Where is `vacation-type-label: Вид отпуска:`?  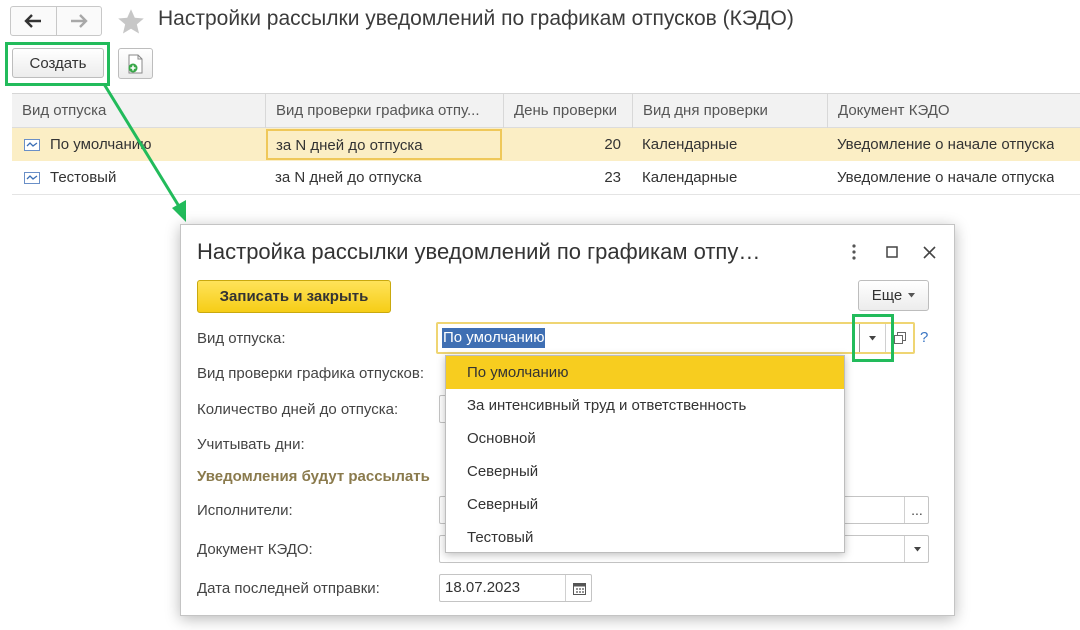
vacation-type-label: Вид отпуска: is located at coordinates (241, 338).